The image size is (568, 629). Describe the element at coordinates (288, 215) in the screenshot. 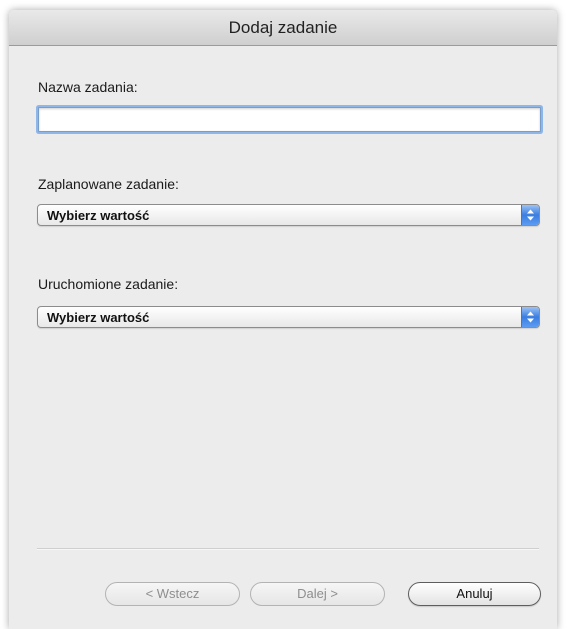

I see `scheduled-task-select: Wybierz wartość` at that location.